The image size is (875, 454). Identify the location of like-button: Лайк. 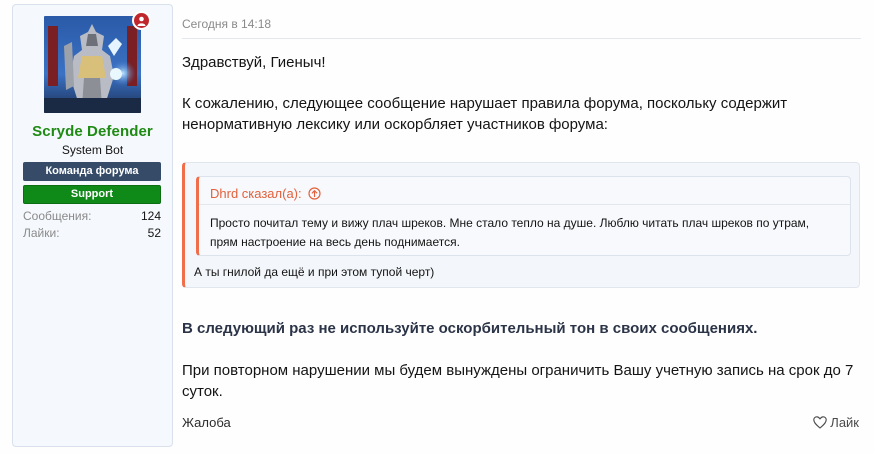
(836, 422).